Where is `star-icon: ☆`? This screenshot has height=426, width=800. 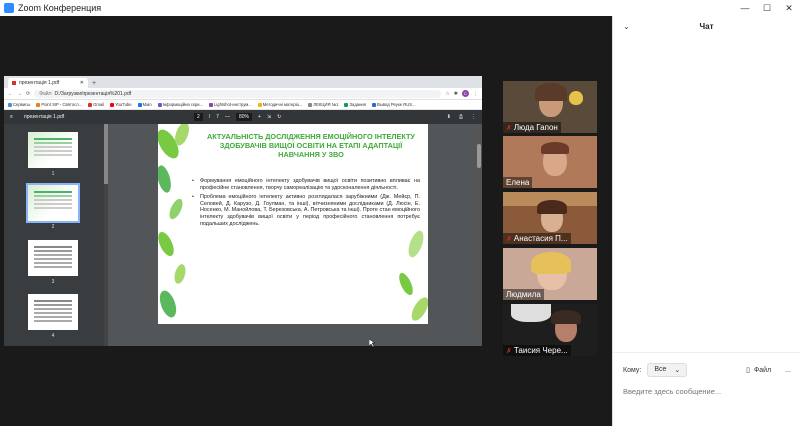
star-icon: ☆ is located at coordinates (447, 94).